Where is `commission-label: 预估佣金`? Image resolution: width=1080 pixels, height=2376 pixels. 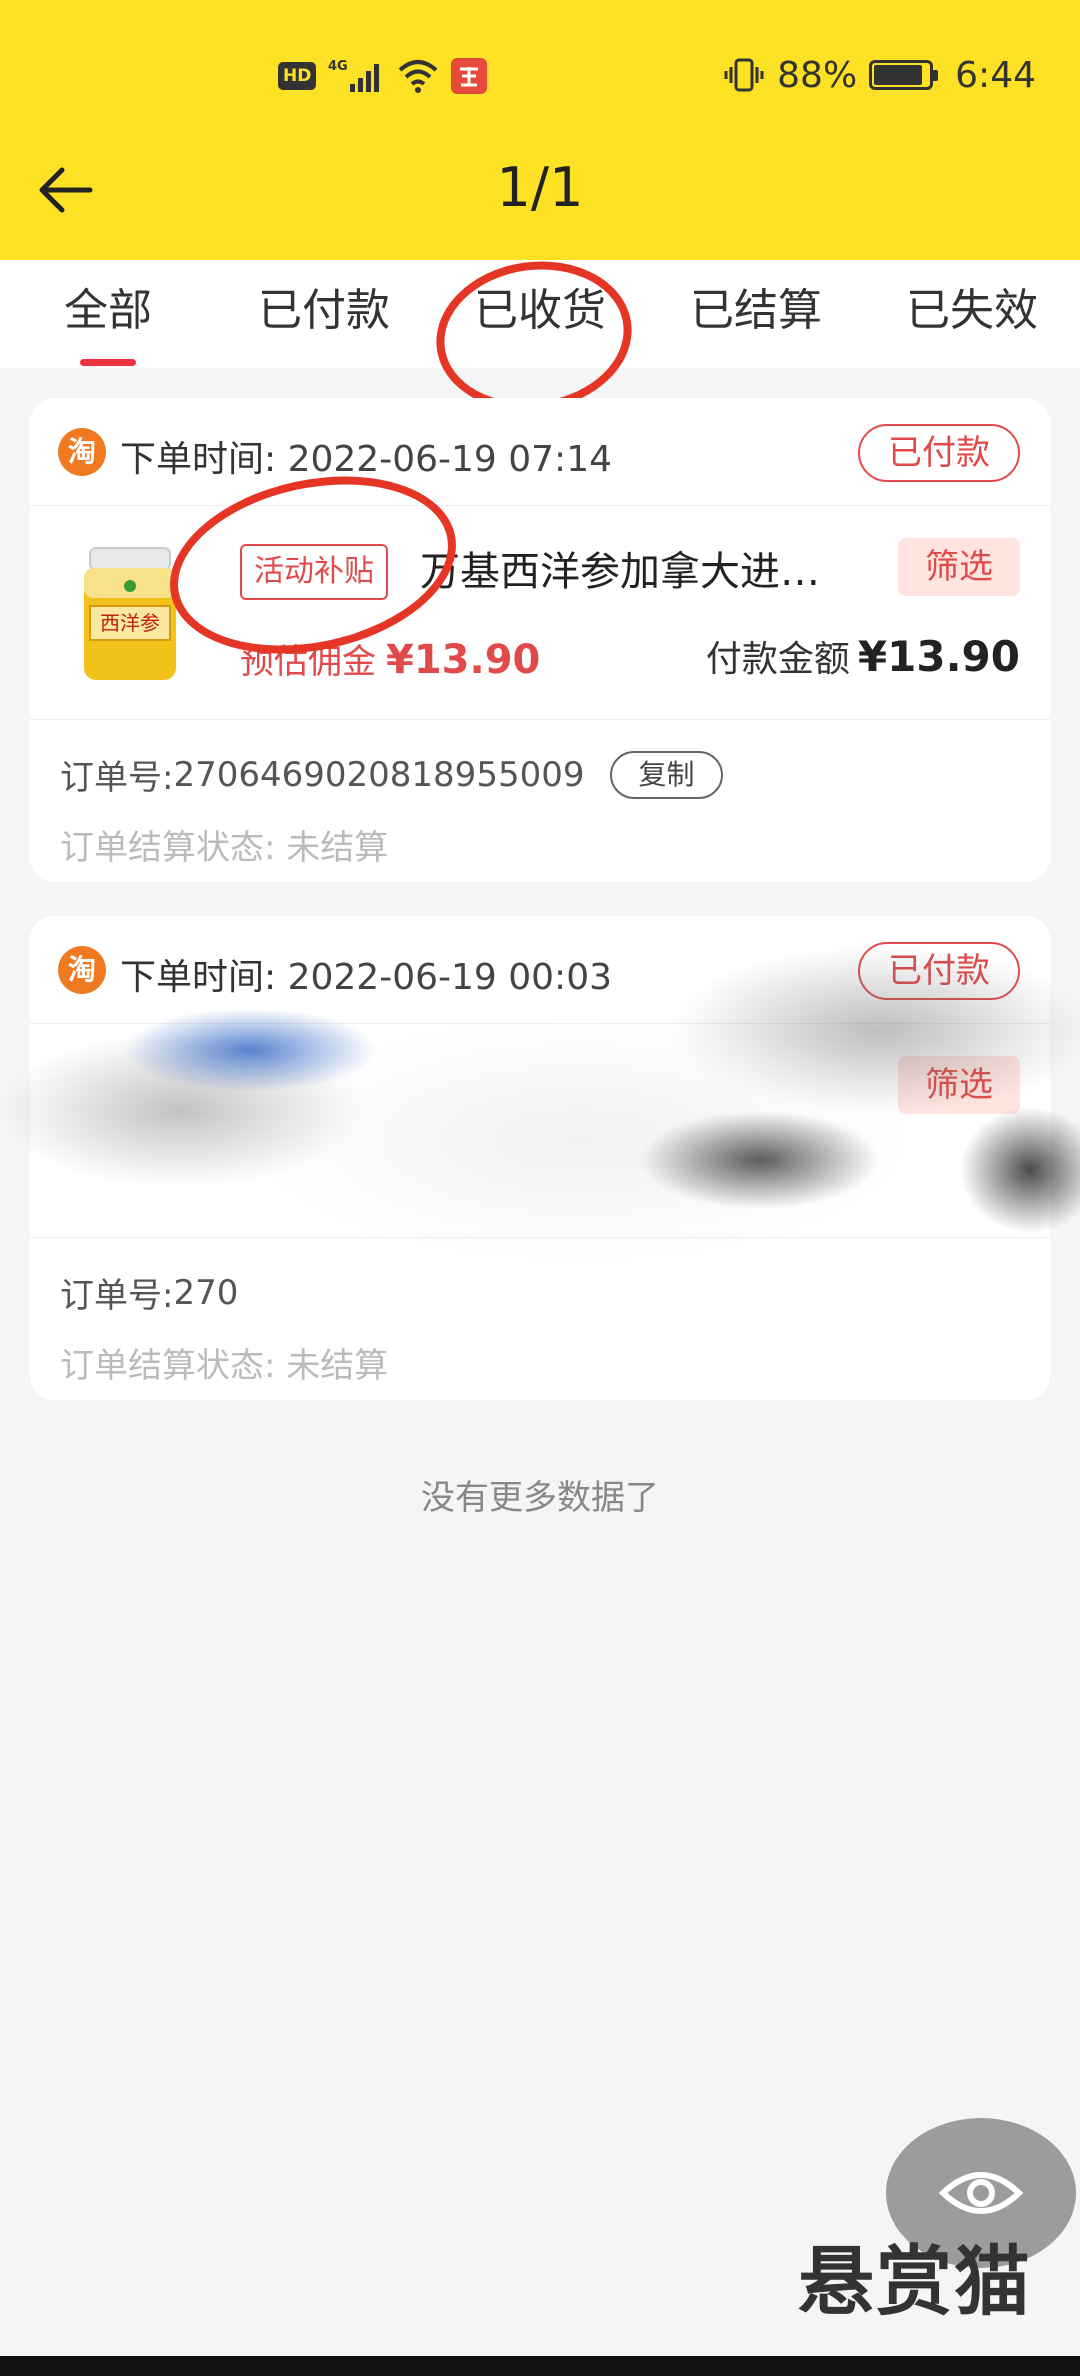 commission-label: 预估佣金 is located at coordinates (308, 662).